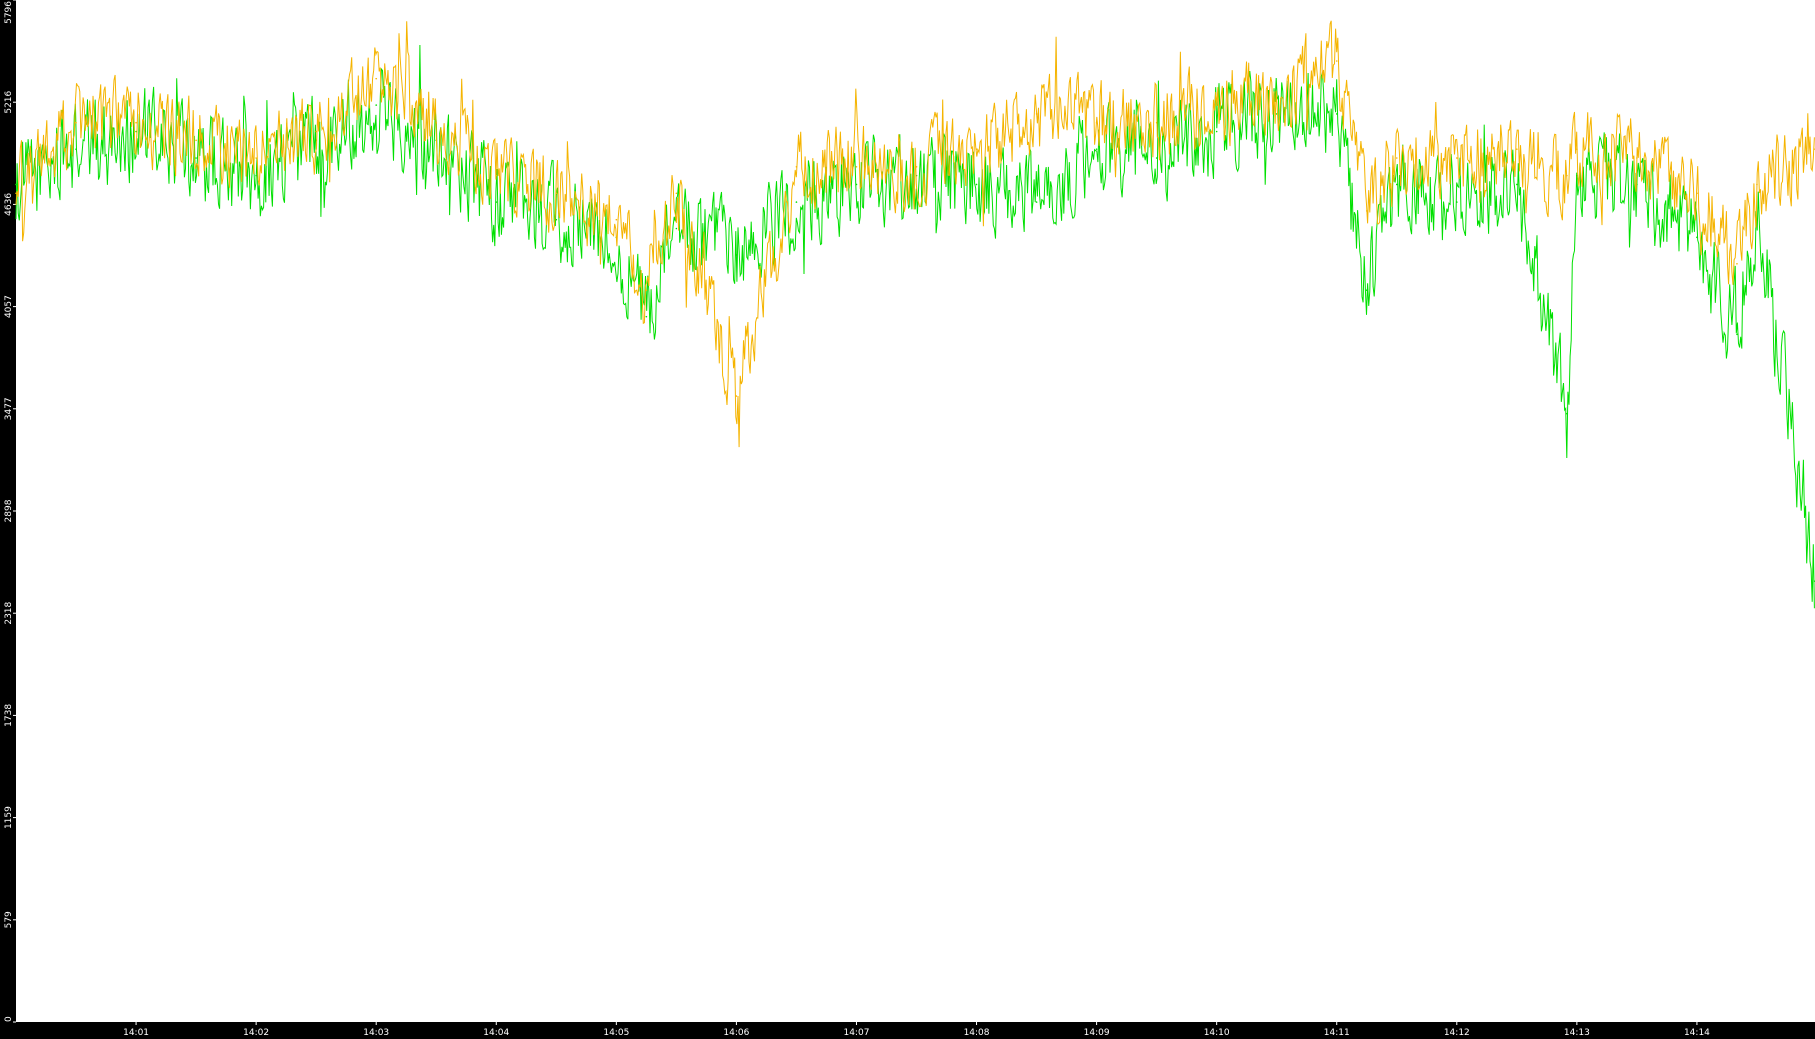 The height and width of the screenshot is (1039, 1815). I want to click on y-tick-label: 1159, so click(9, 817).